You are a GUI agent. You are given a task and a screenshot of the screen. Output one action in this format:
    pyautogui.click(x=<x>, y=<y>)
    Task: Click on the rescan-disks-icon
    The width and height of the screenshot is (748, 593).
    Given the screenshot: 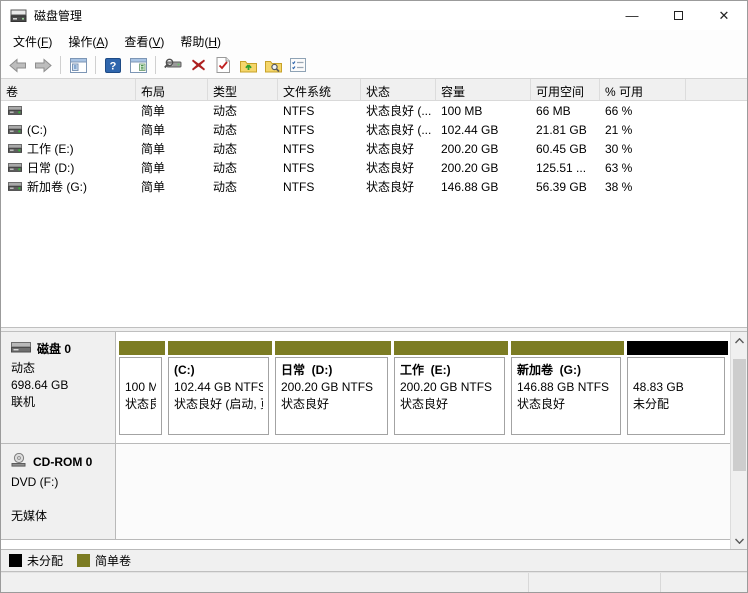 What is the action you would take?
    pyautogui.click(x=173, y=65)
    